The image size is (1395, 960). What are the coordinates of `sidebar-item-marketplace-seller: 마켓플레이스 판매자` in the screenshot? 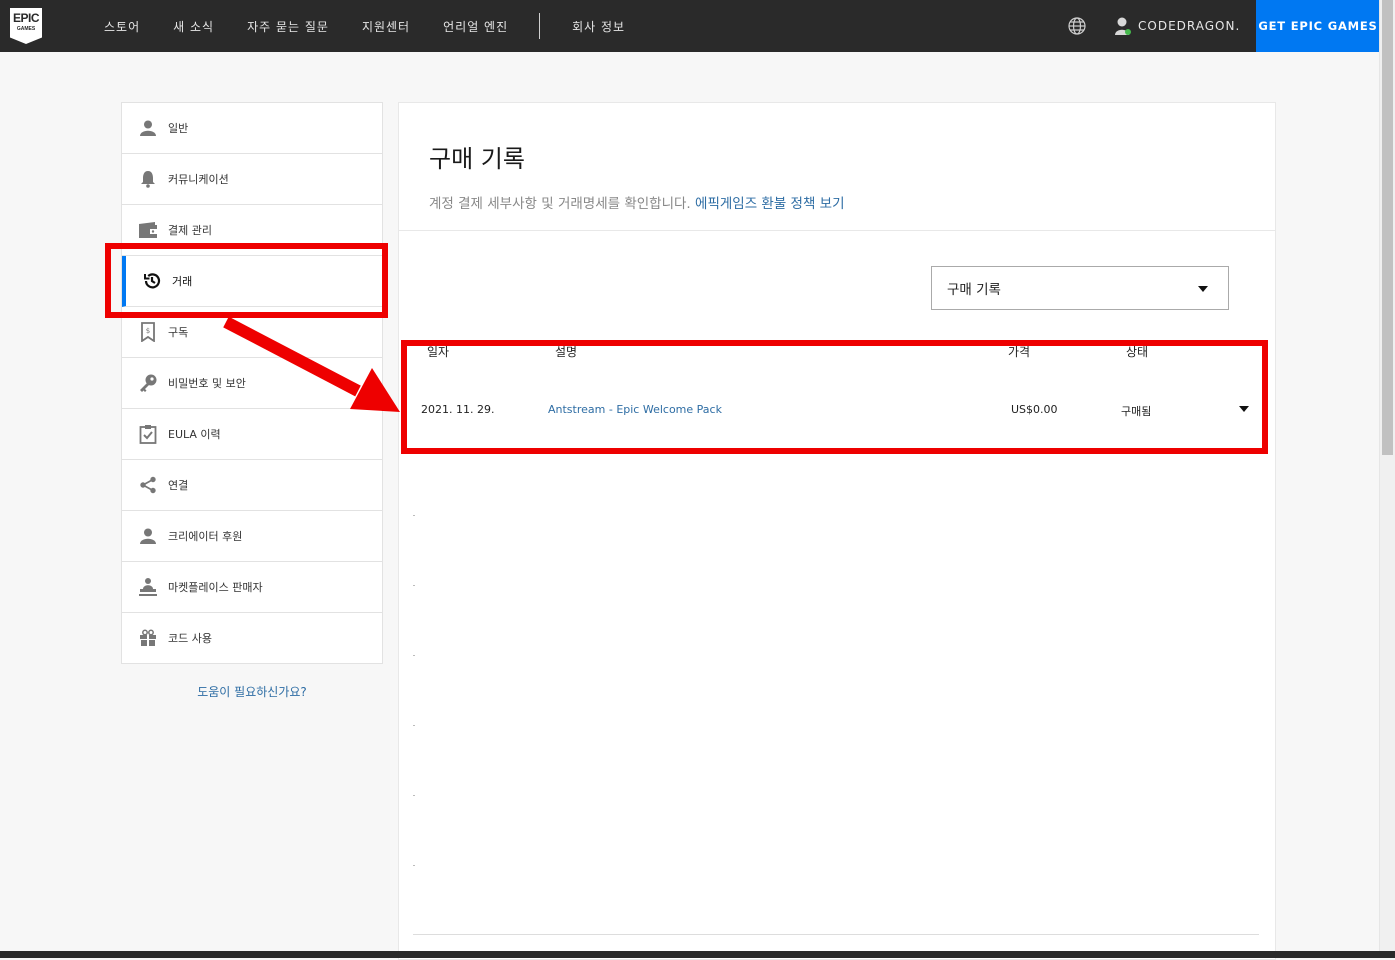 It's located at (252, 587).